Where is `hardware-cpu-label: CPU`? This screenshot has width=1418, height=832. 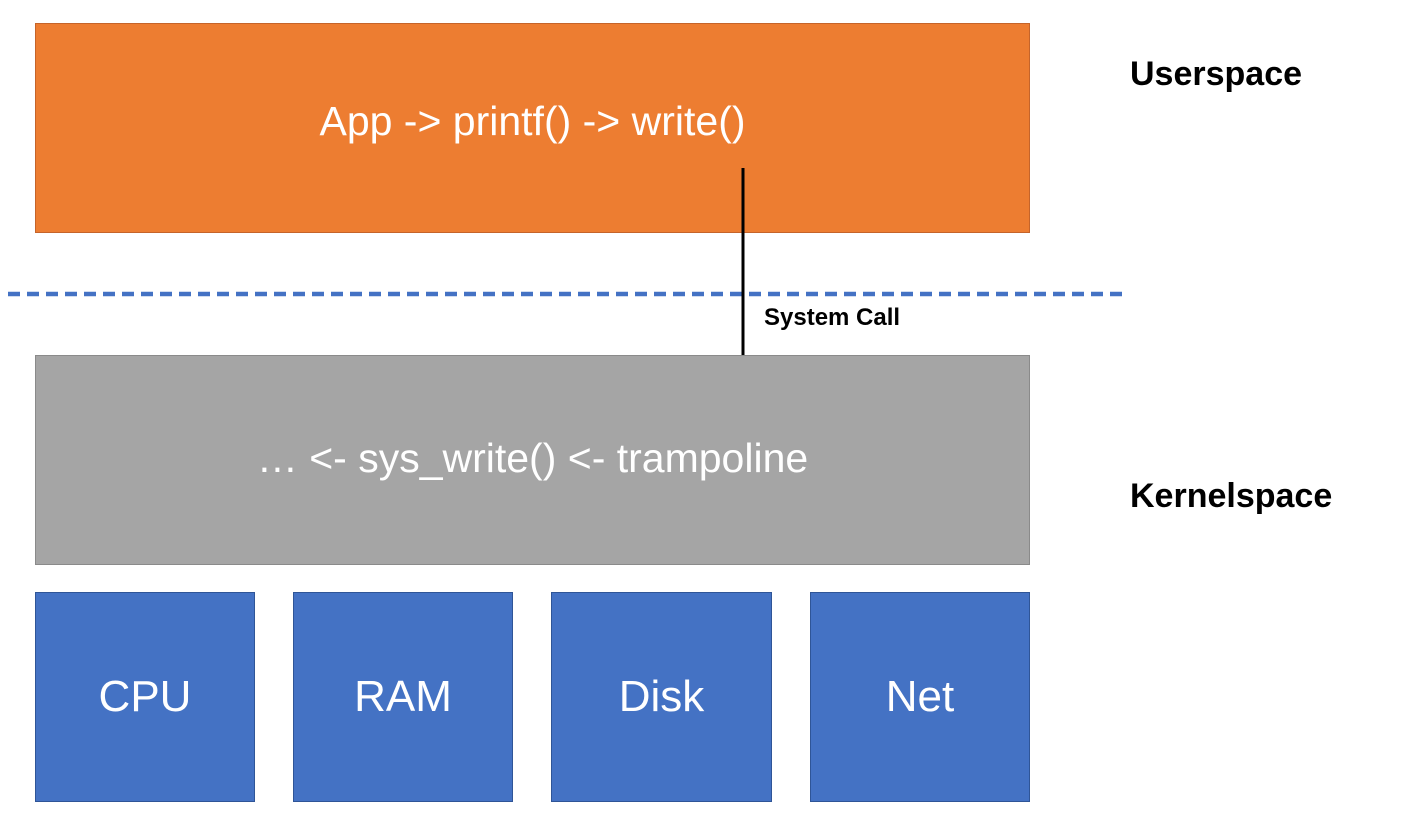
hardware-cpu-label: CPU is located at coordinates (145, 696).